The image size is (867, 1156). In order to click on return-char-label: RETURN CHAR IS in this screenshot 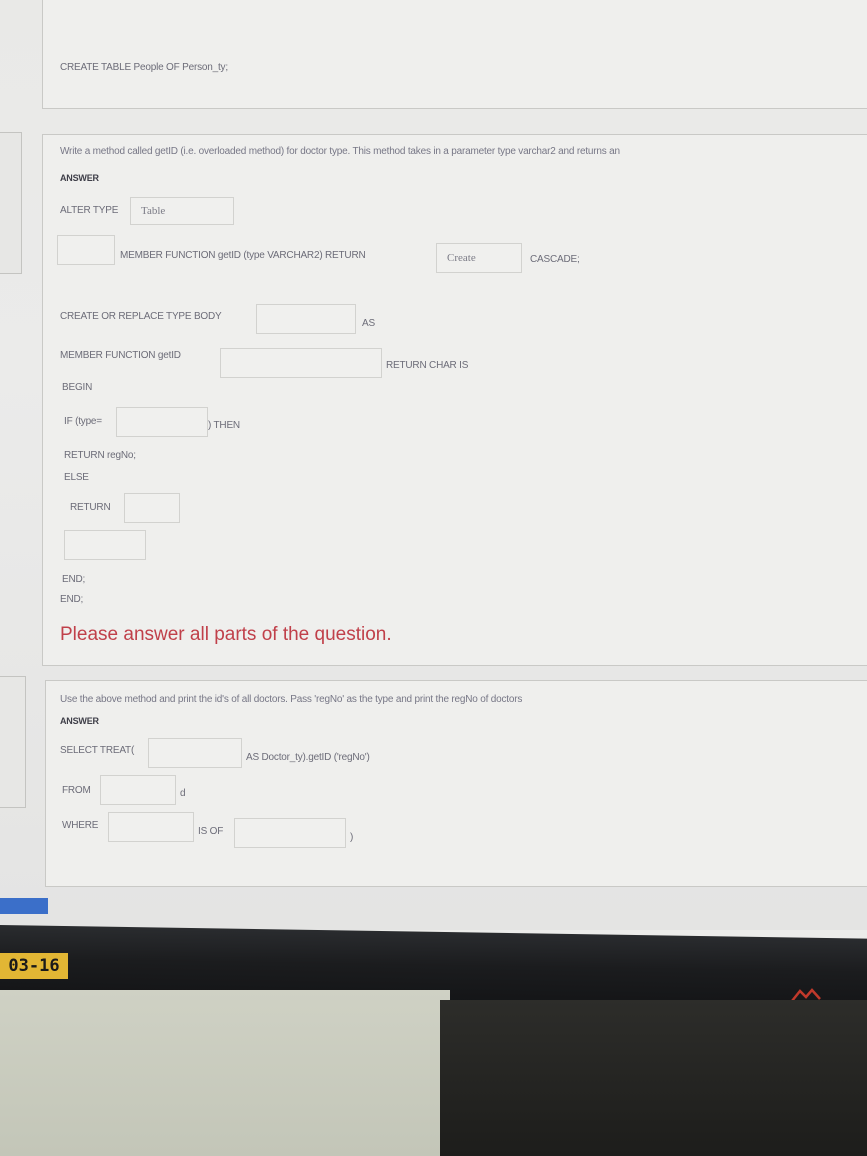, I will do `click(427, 365)`.